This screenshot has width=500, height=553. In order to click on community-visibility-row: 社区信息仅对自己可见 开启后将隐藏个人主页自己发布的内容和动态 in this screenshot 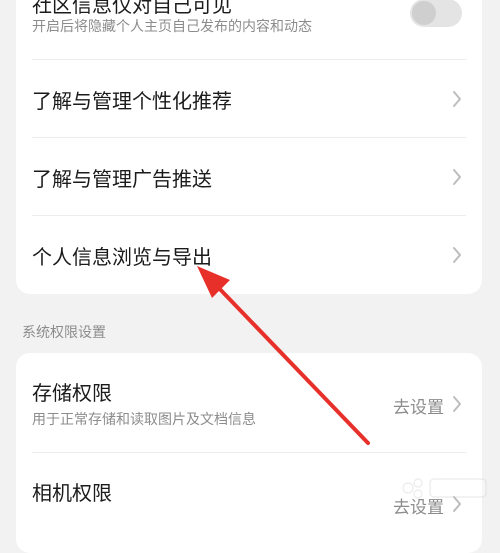, I will do `click(249, 30)`.